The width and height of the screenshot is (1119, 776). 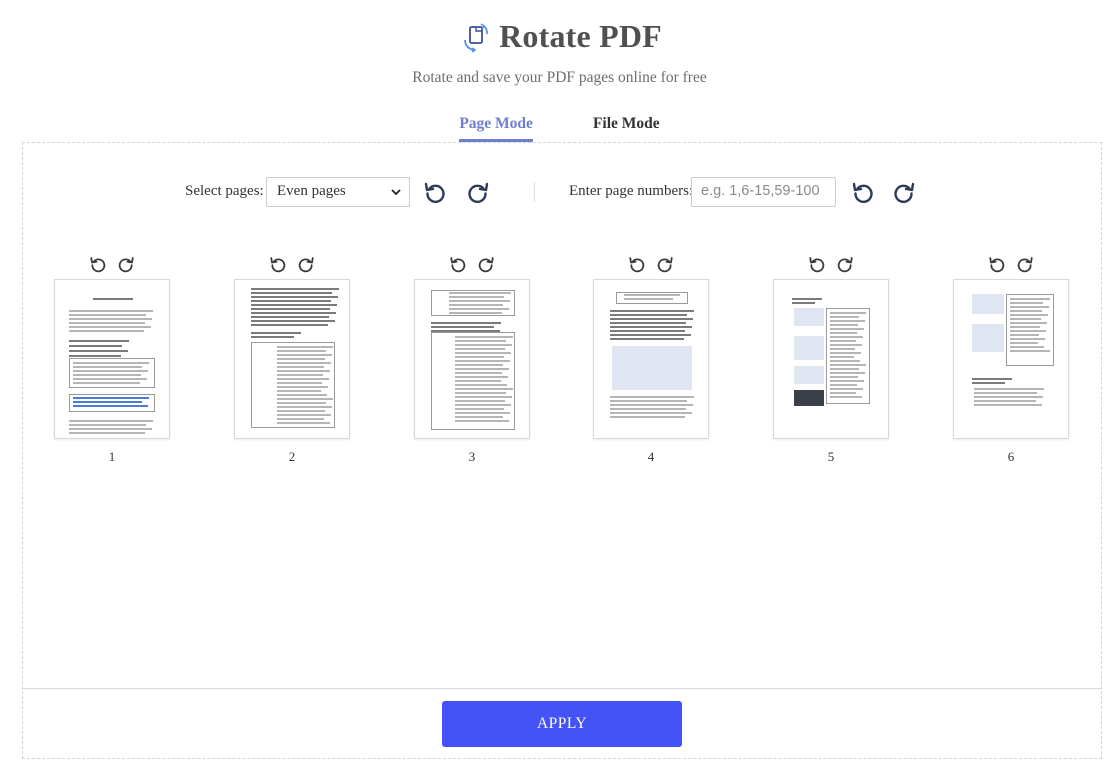 I want to click on rotate-left-selected-button, so click(x=435, y=192).